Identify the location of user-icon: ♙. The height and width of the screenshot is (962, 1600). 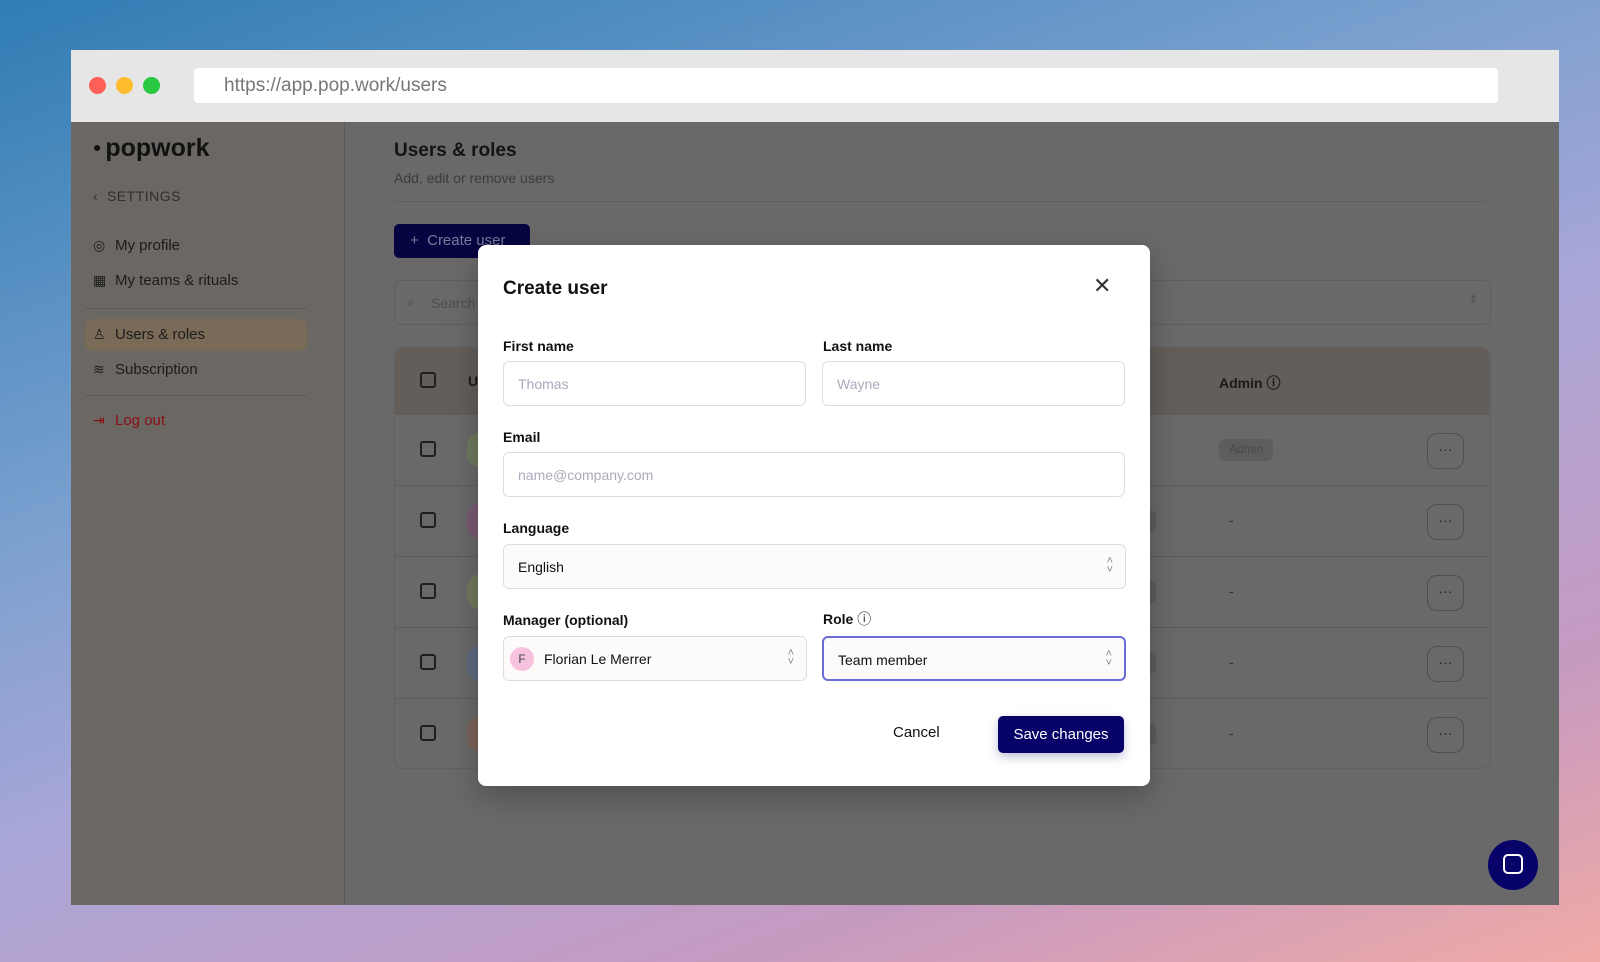
(99, 334).